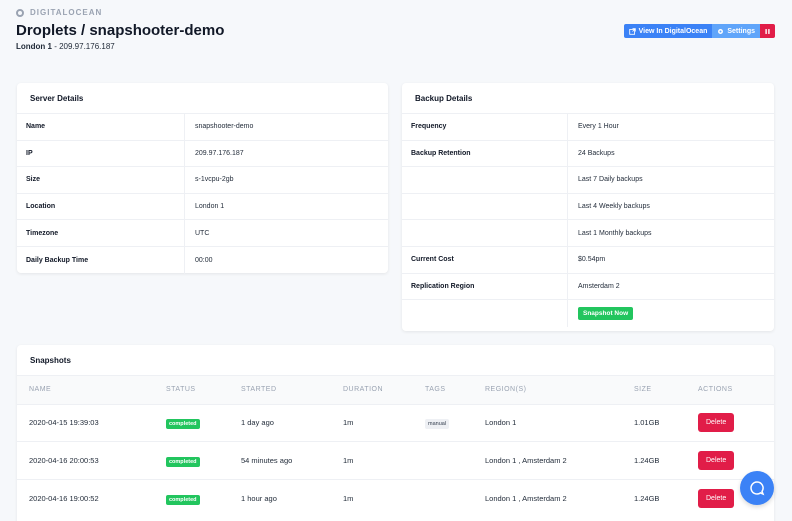 This screenshot has height=521, width=792. Describe the element at coordinates (280, 422) in the screenshot. I see `snapshot-started: 1 day ago` at that location.